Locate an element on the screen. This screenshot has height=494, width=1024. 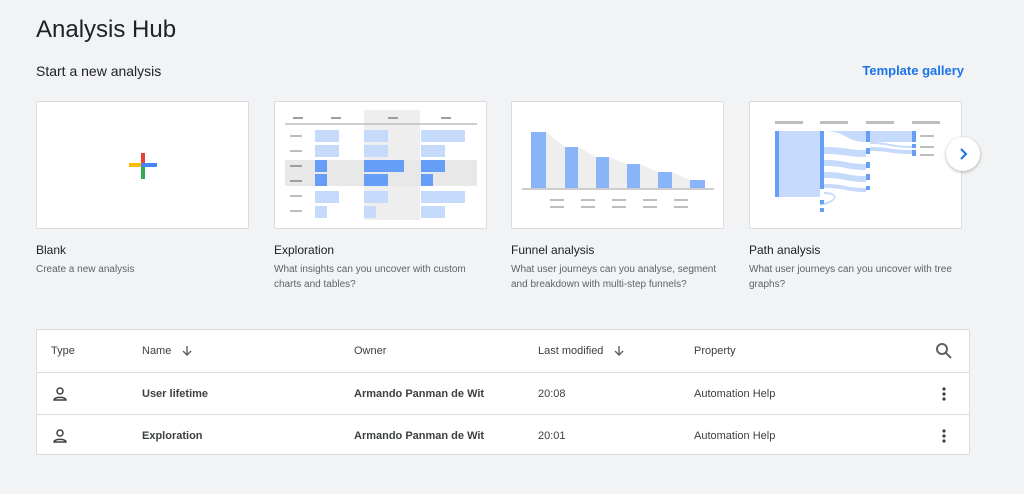
card-description: Create a new analysis is located at coordinates (85, 269).